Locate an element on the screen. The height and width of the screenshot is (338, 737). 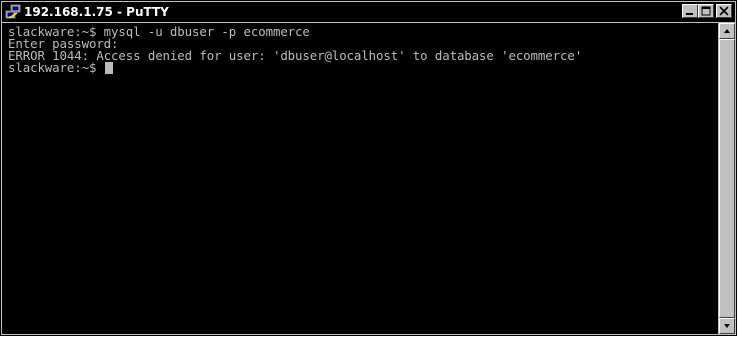
arrow-up-icon is located at coordinates (727, 31).